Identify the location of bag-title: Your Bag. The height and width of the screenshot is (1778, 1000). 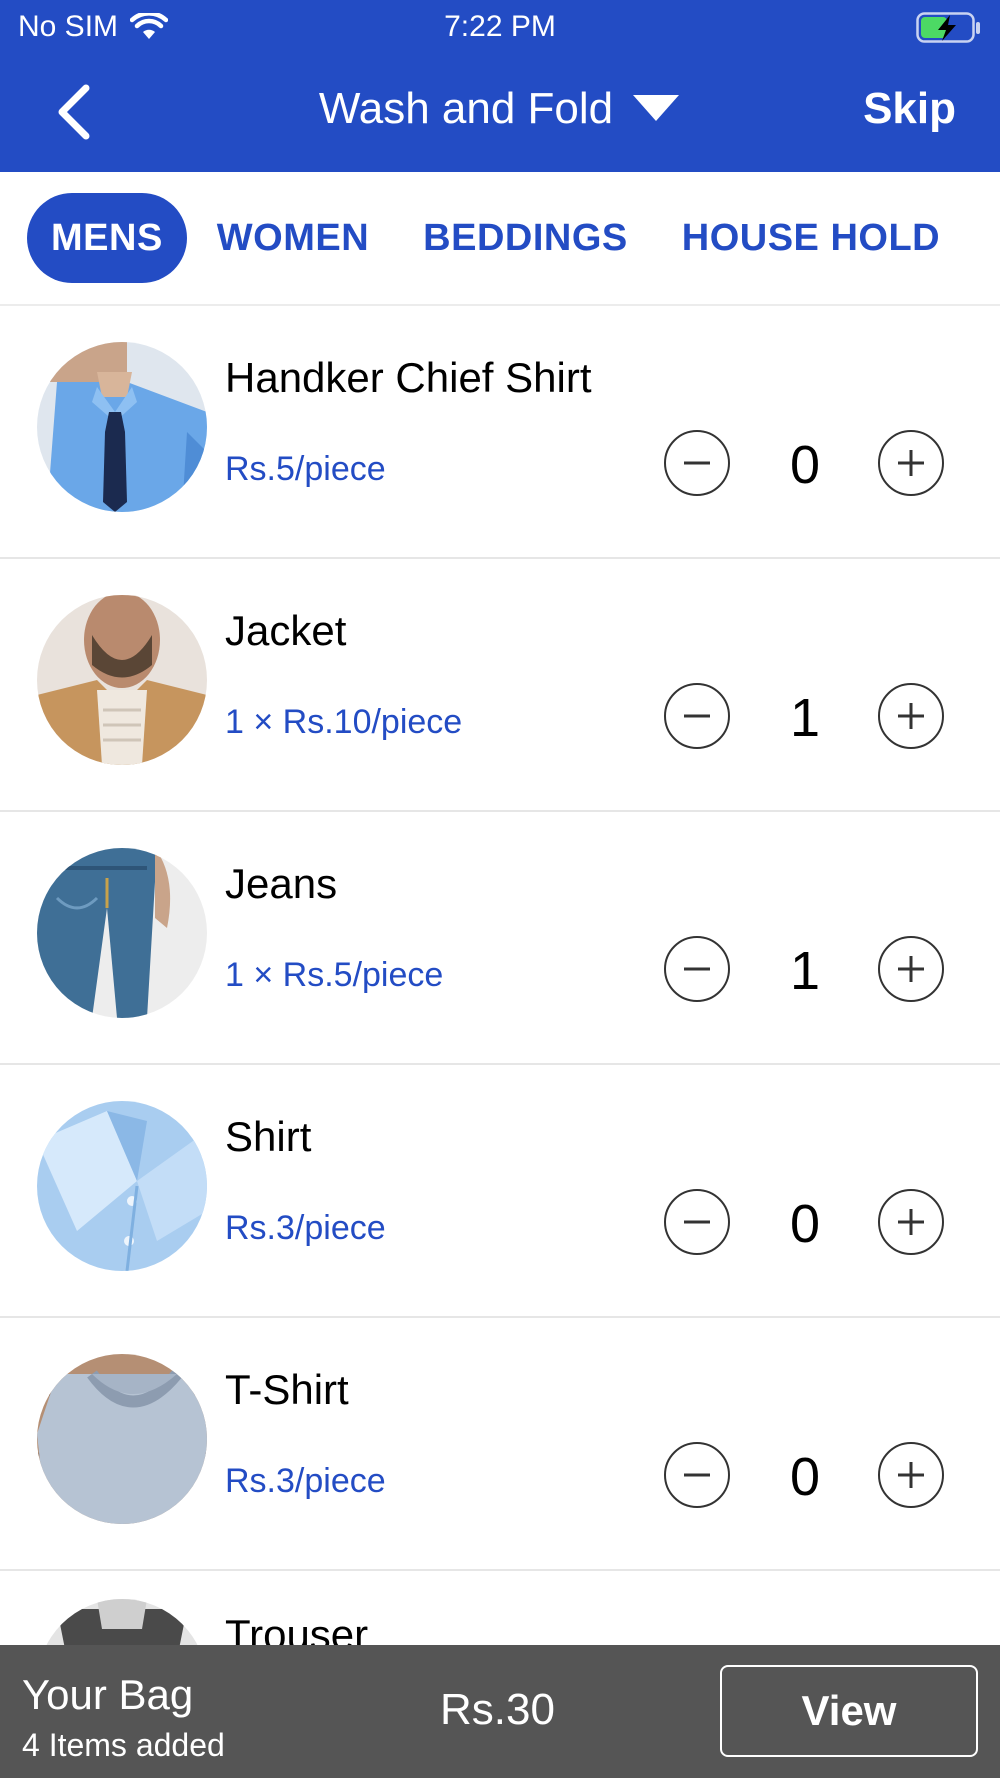
(108, 1694).